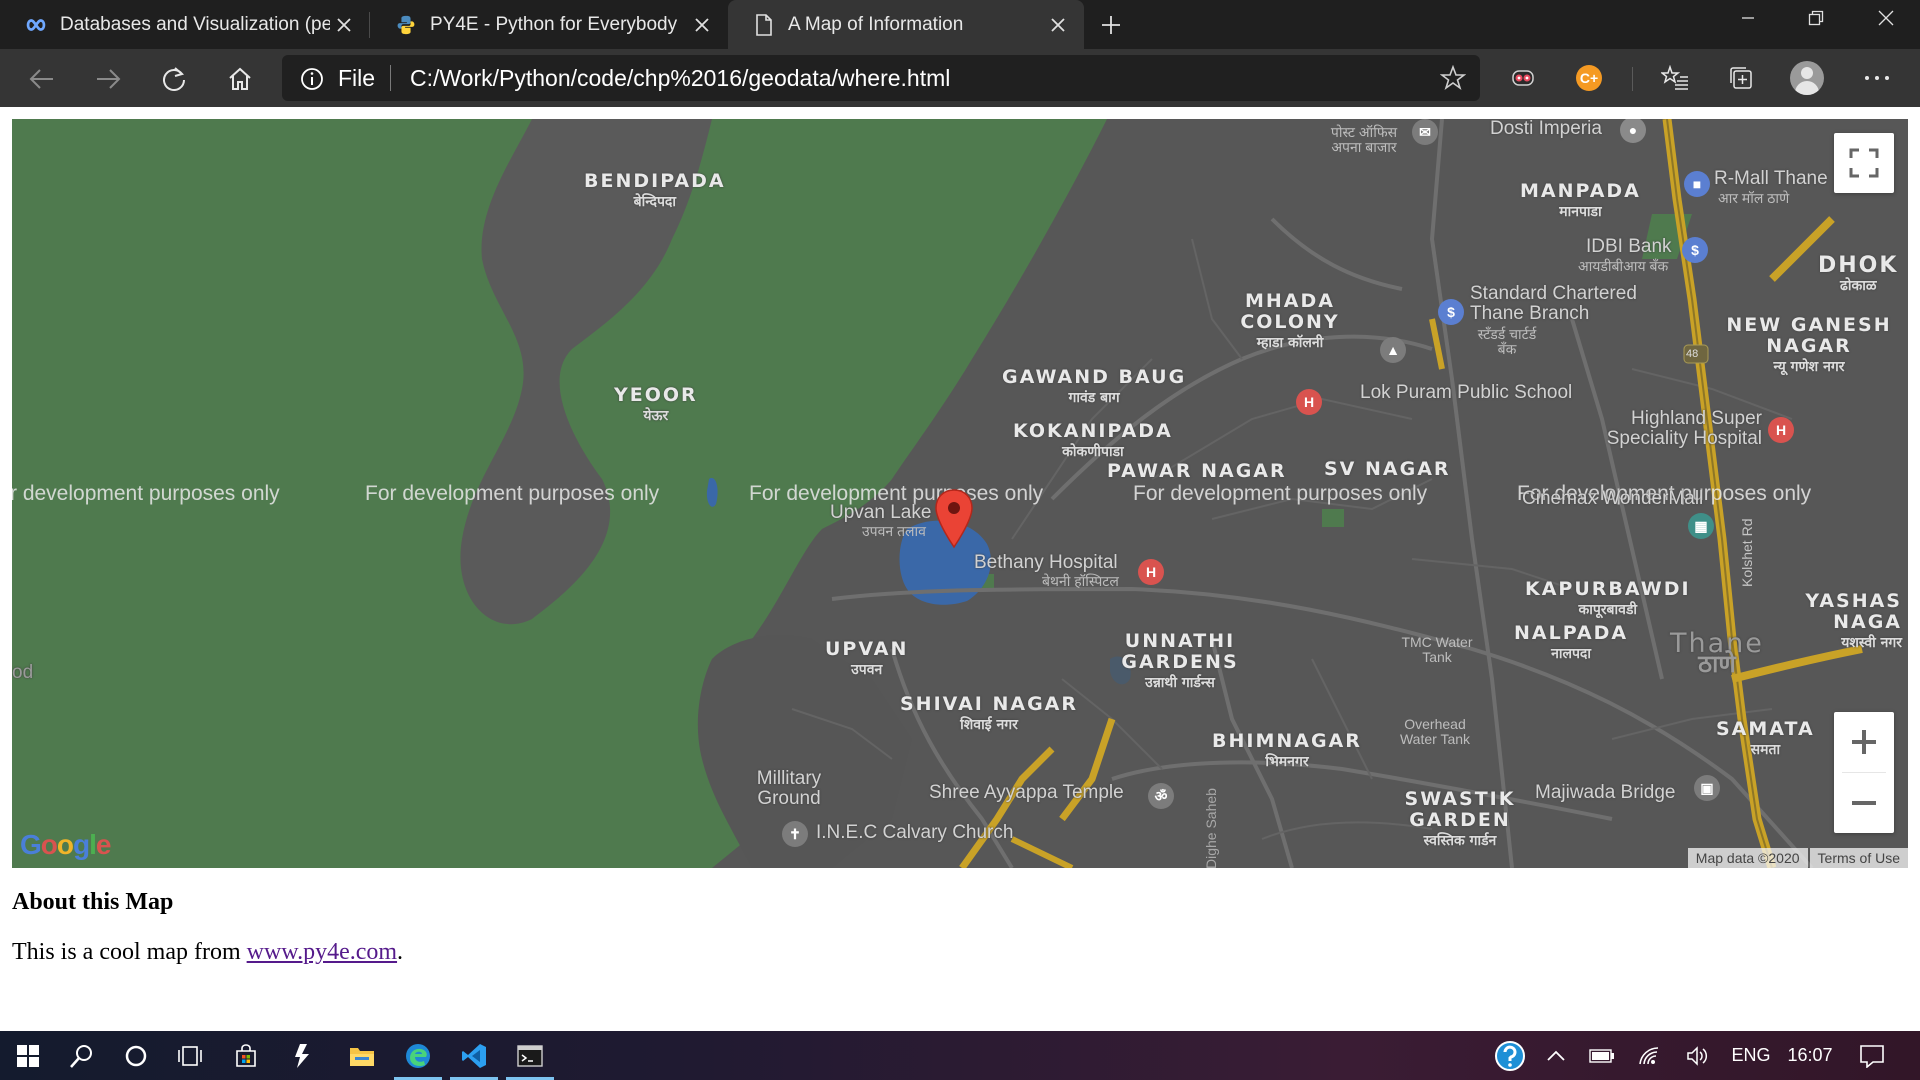  Describe the element at coordinates (1692, 354) in the screenshot. I see `highway-number: 48` at that location.